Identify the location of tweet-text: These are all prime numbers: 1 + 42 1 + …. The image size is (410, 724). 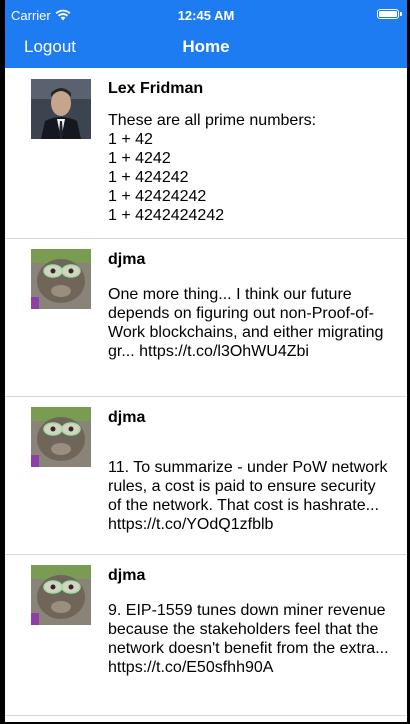
(212, 168).